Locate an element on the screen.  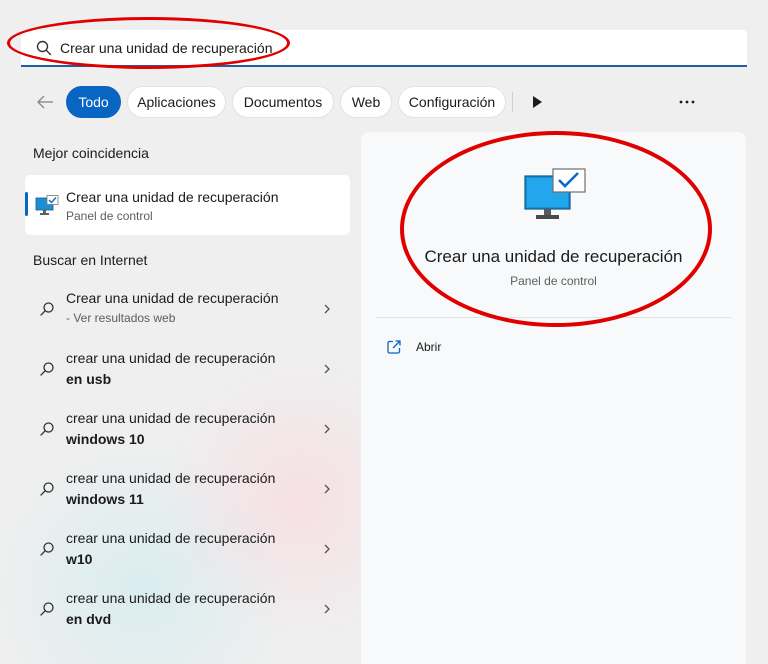
web-result-subtext: - Ver resultados web is located at coordinates (121, 318).